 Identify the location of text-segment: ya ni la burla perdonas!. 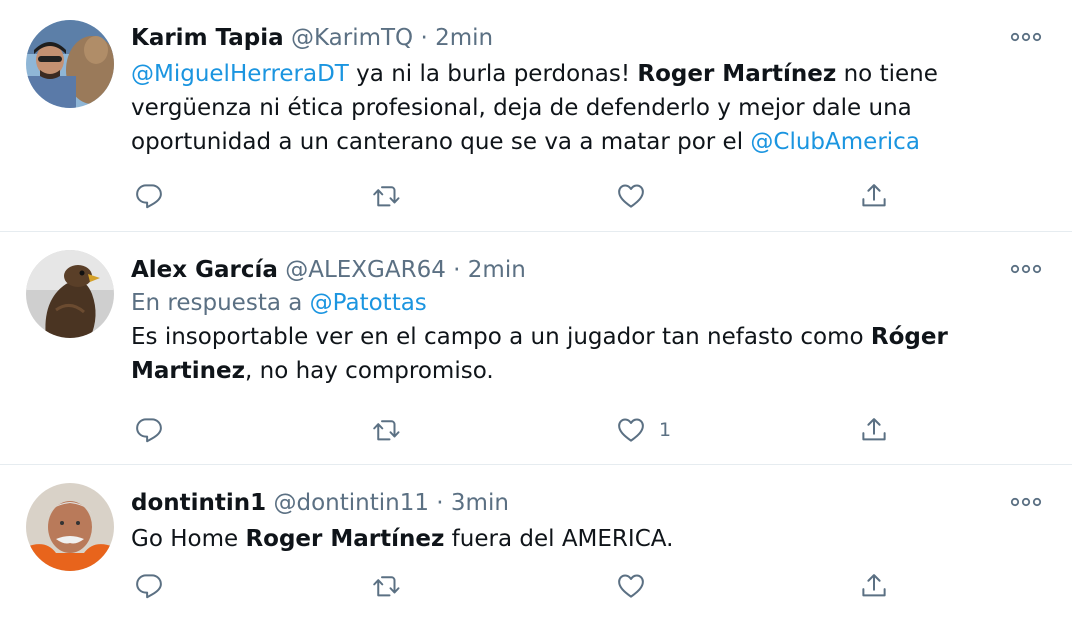
(493, 74).